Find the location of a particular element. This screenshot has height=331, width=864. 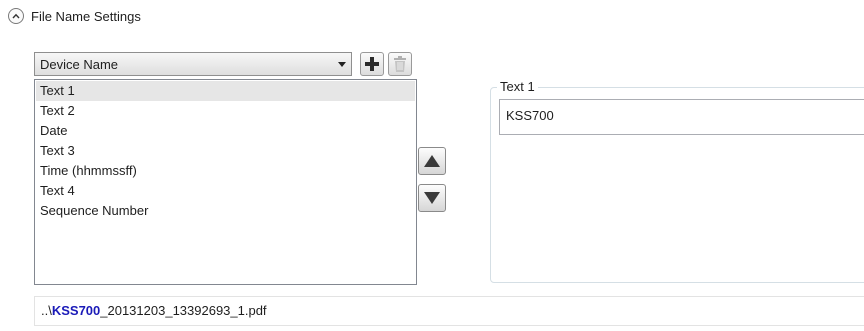

list-item: Date is located at coordinates (225, 131).